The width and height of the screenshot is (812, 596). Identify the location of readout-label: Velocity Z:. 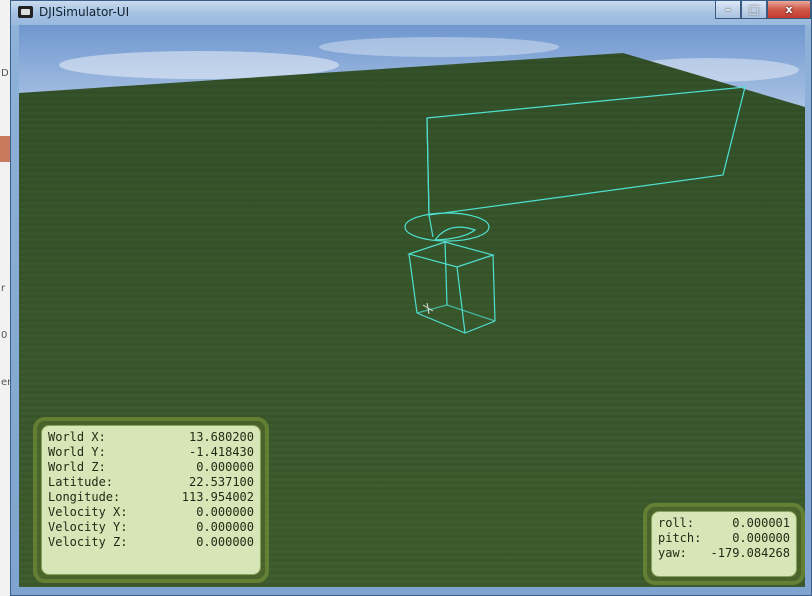
(88, 542).